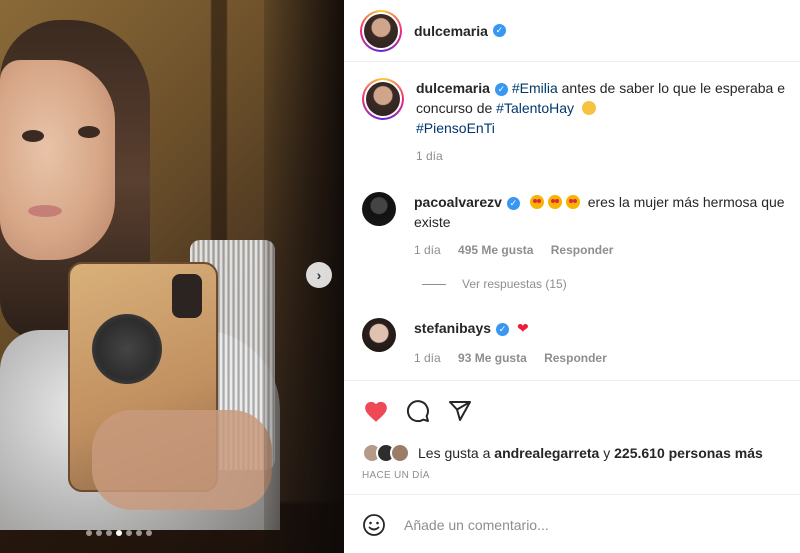 This screenshot has height=553, width=800. What do you see at coordinates (57, 160) in the screenshot?
I see `photo-face` at bounding box center [57, 160].